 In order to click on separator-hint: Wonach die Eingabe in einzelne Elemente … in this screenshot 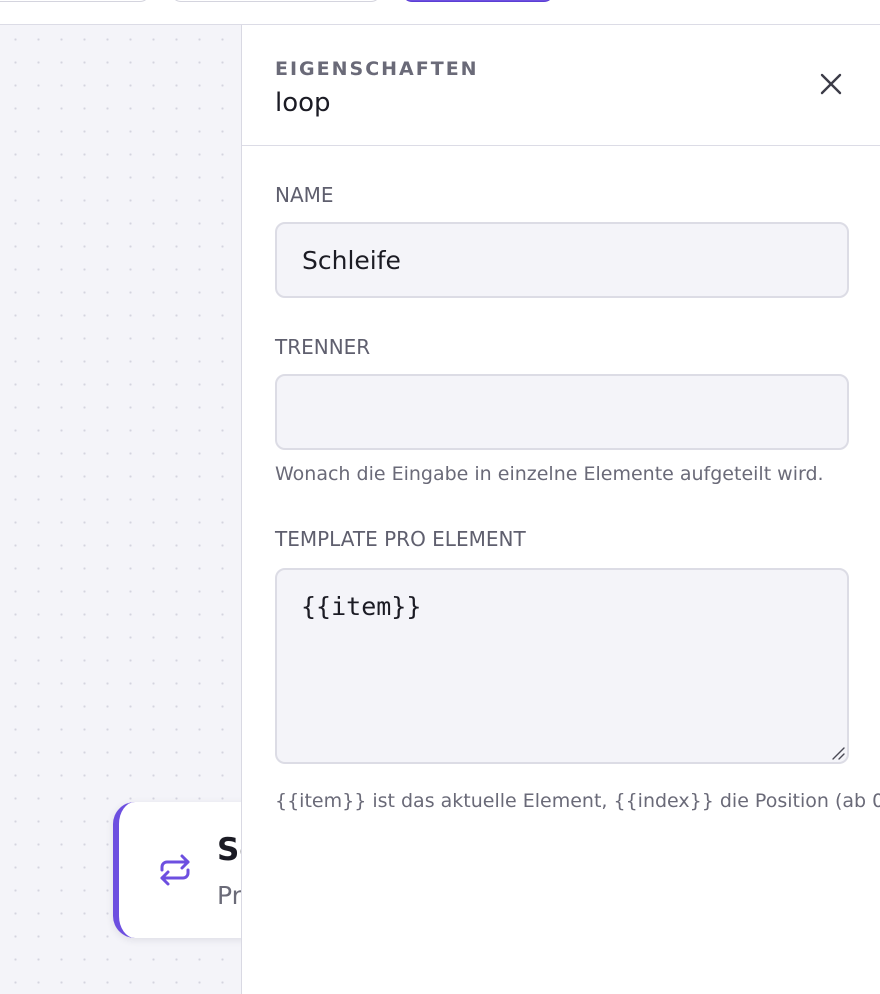, I will do `click(549, 474)`.